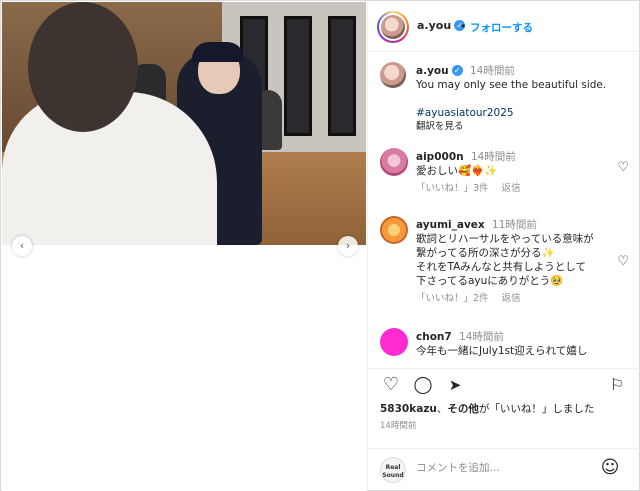 This screenshot has height=491, width=640. Describe the element at coordinates (393, 75) in the screenshot. I see `caption-avatar` at that location.